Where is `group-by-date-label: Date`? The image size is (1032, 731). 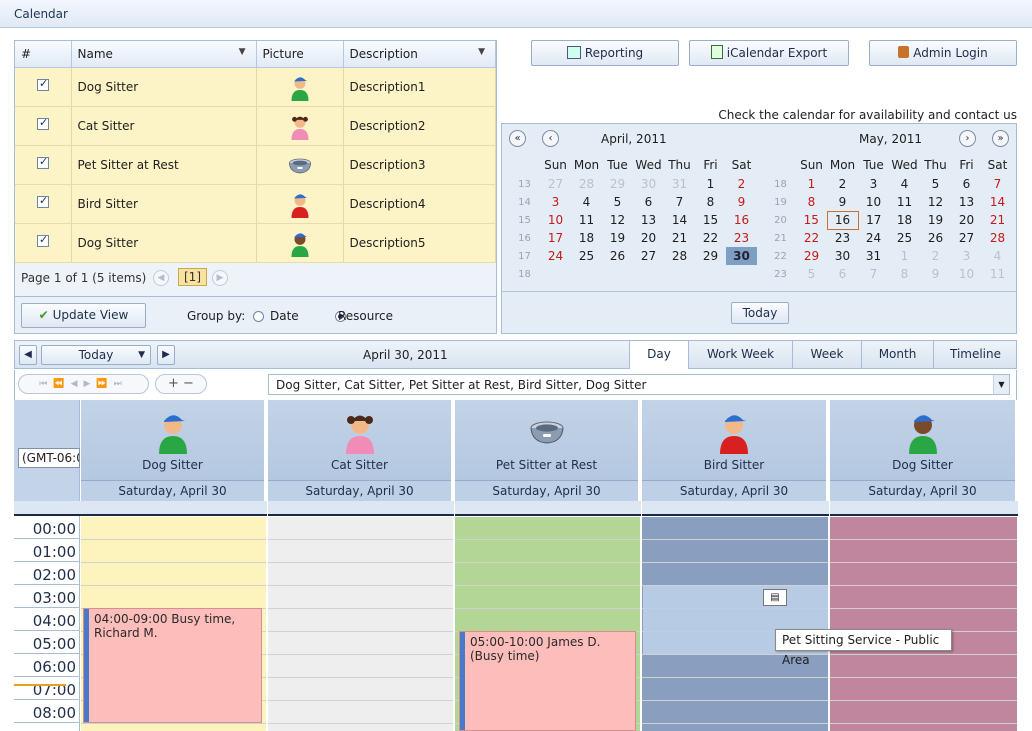 group-by-date-label: Date is located at coordinates (284, 316).